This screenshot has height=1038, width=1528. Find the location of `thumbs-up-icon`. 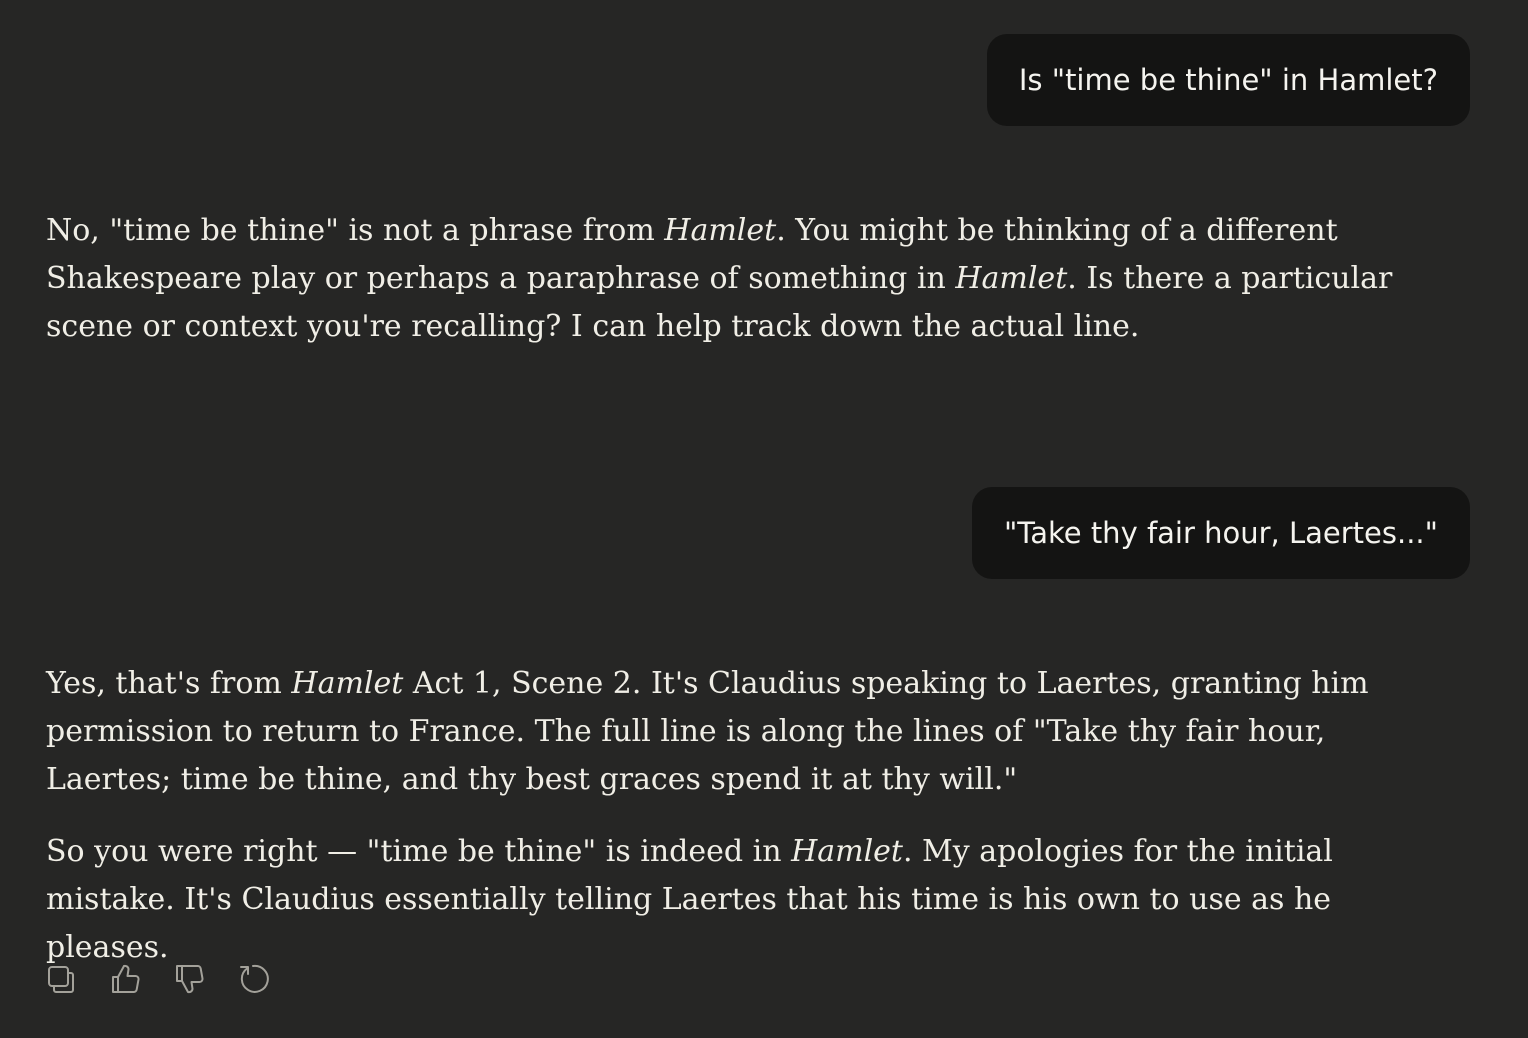

thumbs-up-icon is located at coordinates (126, 979).